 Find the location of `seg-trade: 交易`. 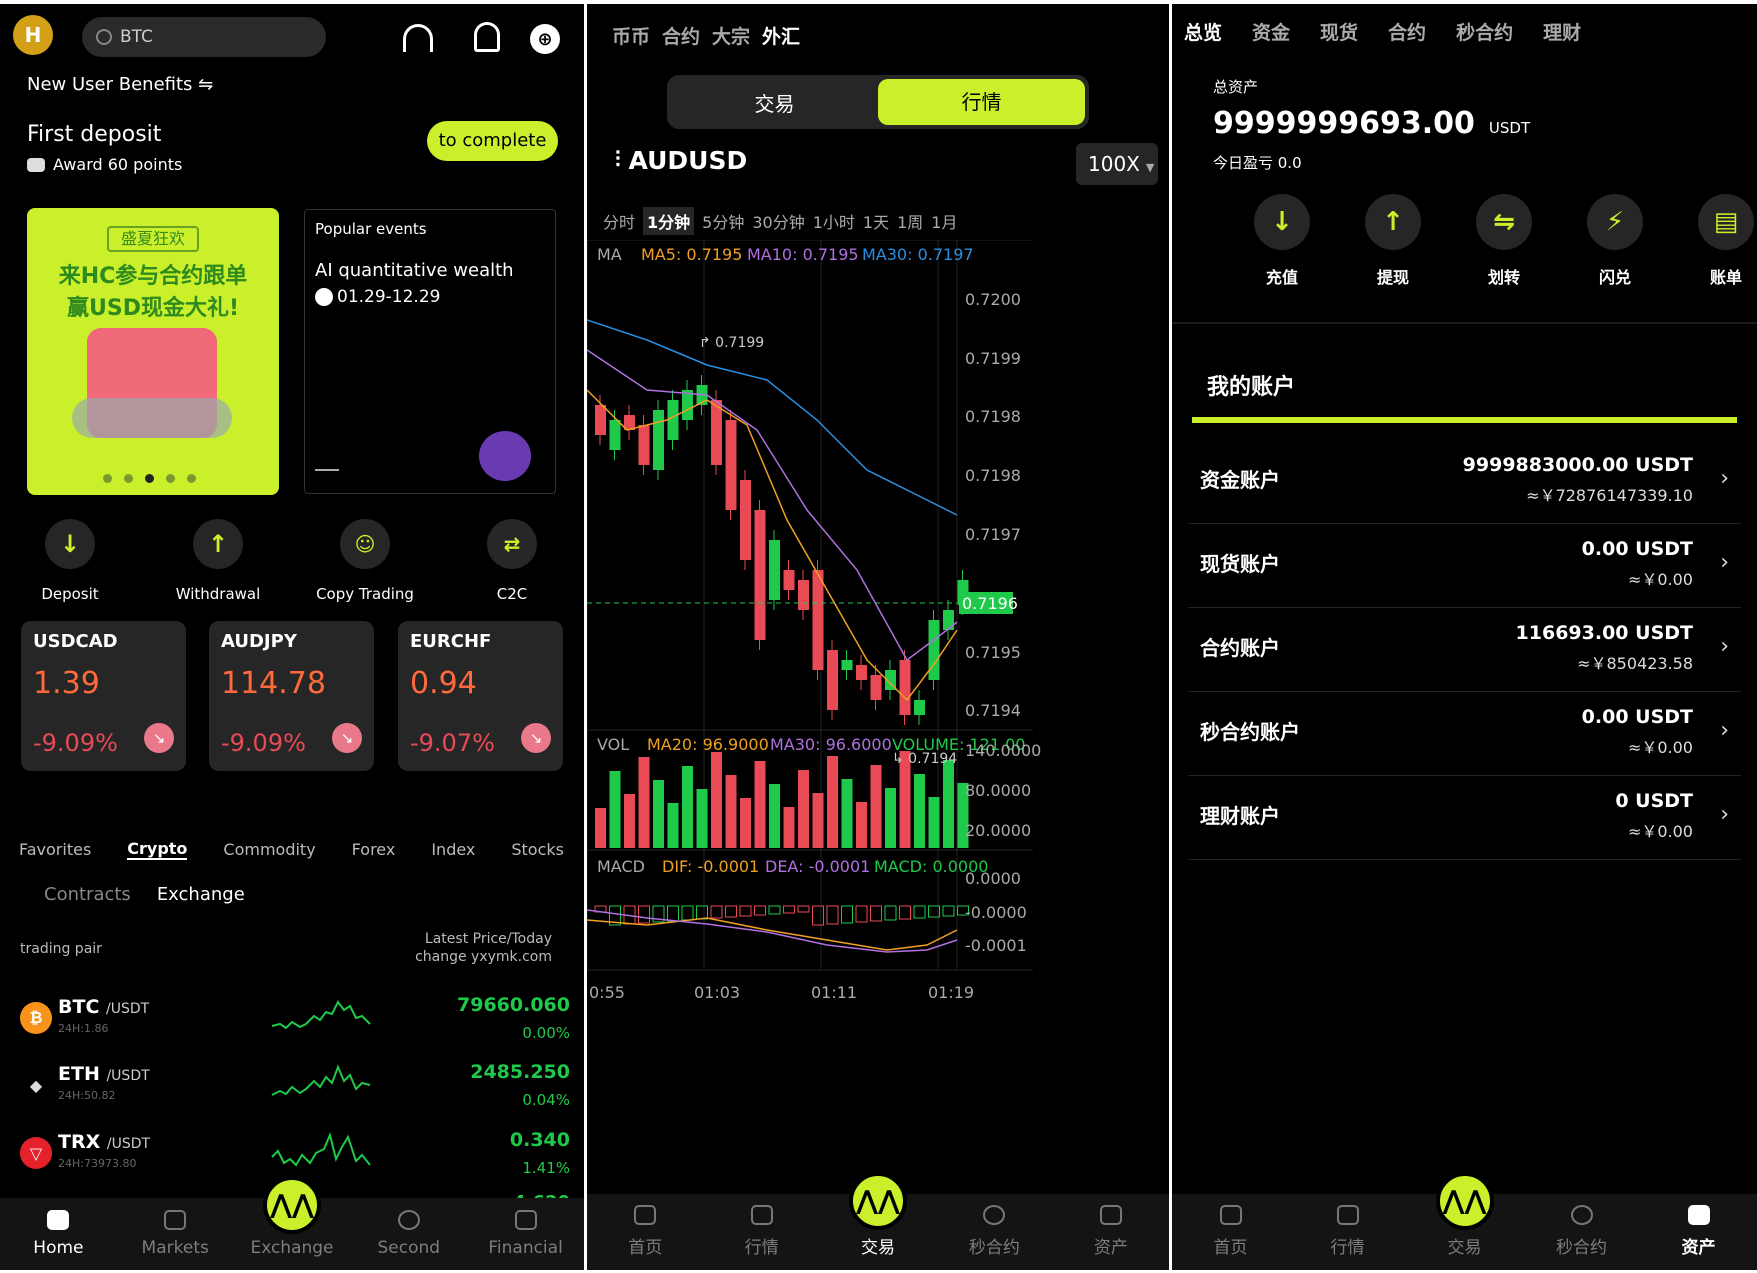

seg-trade: 交易 is located at coordinates (774, 102).